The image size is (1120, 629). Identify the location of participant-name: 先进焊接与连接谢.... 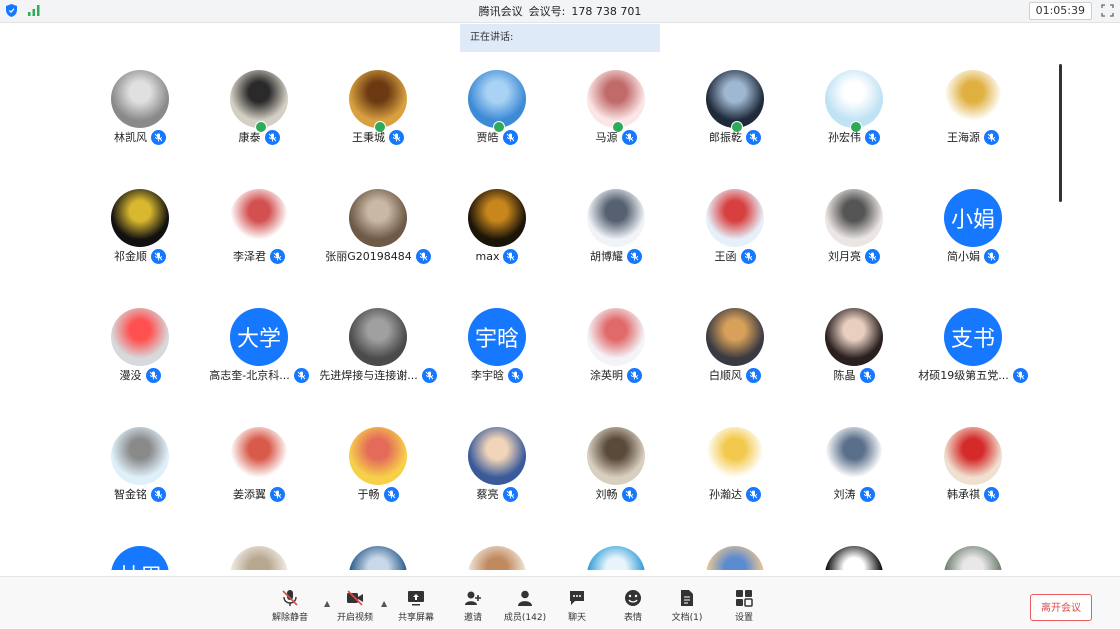
(368, 375).